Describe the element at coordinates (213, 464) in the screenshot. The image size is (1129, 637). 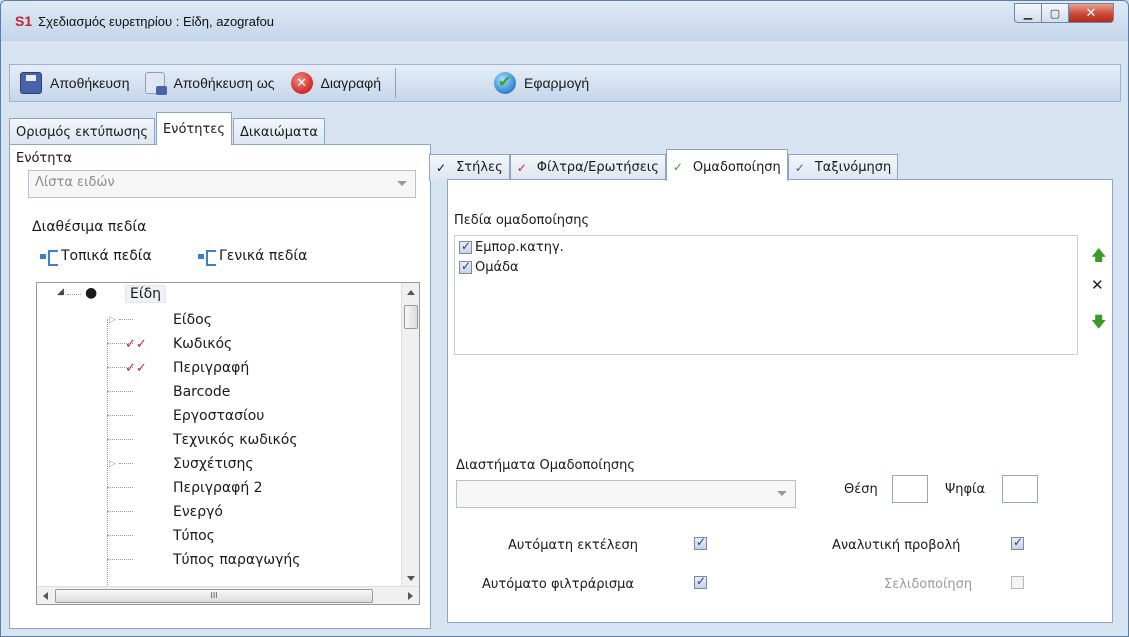
I see `tree-item-label: Συσχέτισης` at that location.